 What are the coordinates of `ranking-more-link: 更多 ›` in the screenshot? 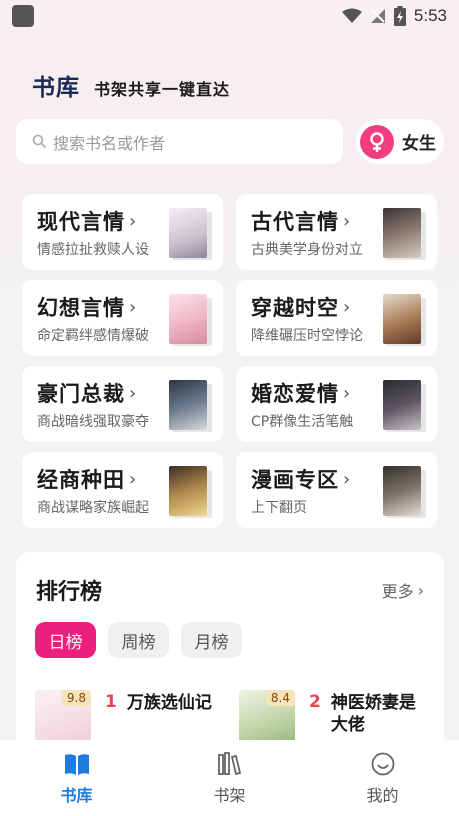 It's located at (403, 590).